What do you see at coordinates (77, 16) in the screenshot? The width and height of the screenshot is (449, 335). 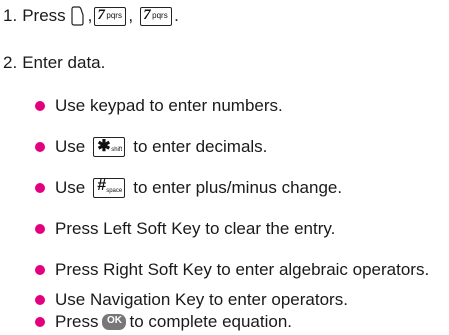 I see `soft-key-icon` at bounding box center [77, 16].